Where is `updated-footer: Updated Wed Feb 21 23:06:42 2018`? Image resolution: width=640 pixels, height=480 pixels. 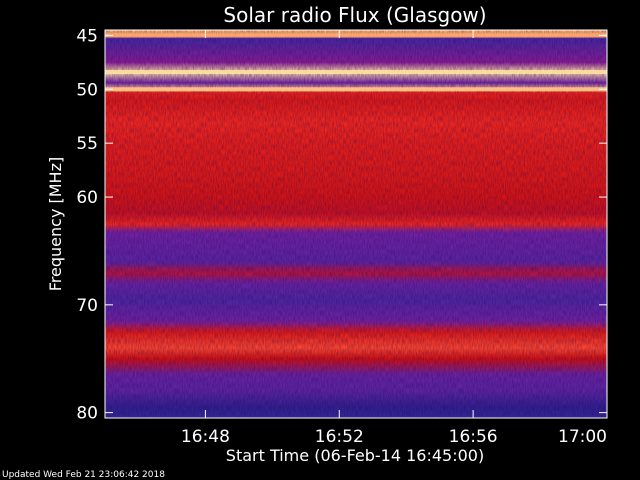
updated-footer: Updated Wed Feb 21 23:06:42 2018 is located at coordinates (83, 475).